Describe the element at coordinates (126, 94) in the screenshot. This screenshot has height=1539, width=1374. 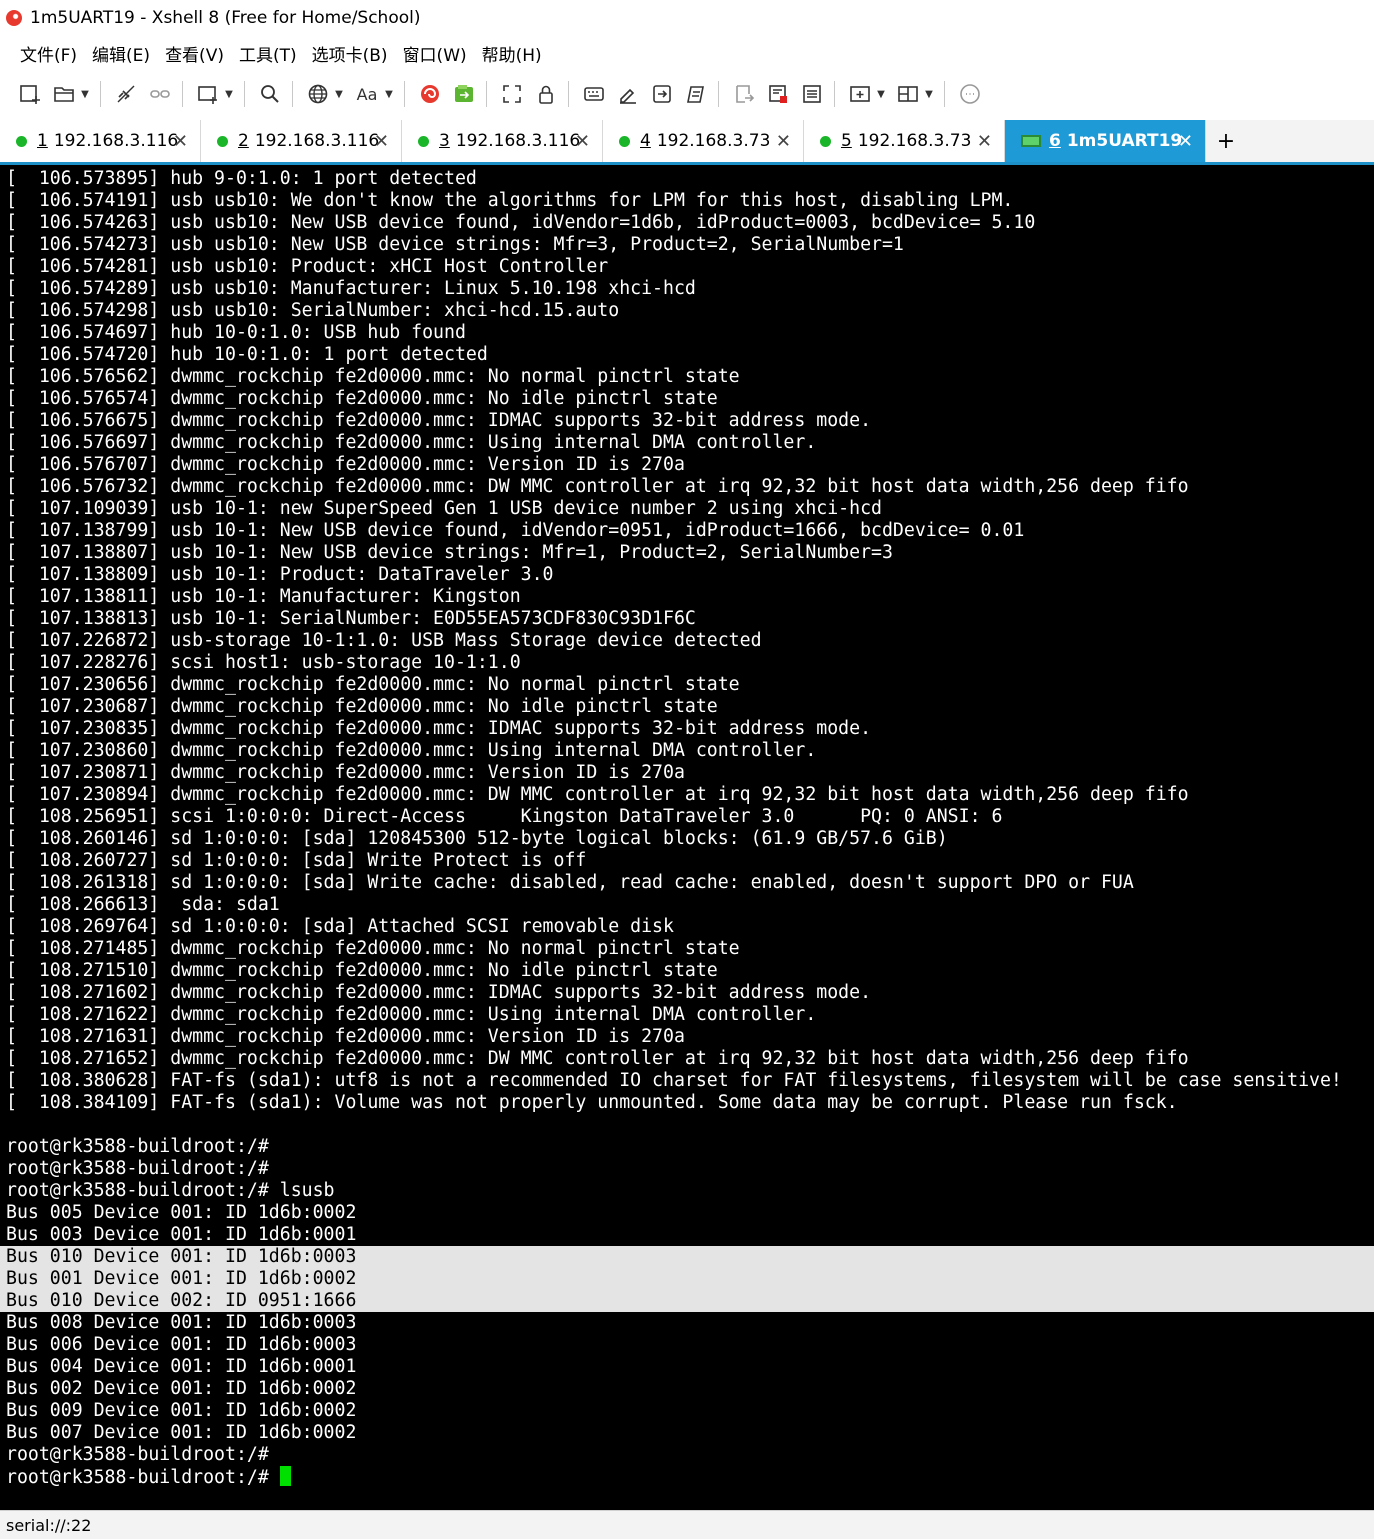
I see `disconnect-icon` at that location.